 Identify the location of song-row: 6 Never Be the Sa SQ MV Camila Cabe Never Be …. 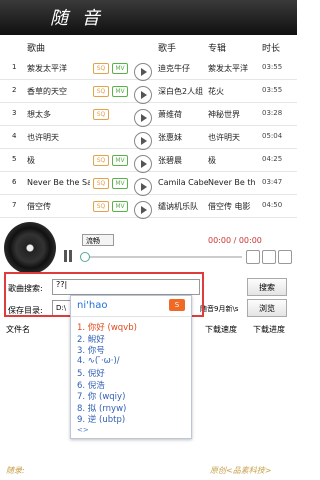
(148, 183).